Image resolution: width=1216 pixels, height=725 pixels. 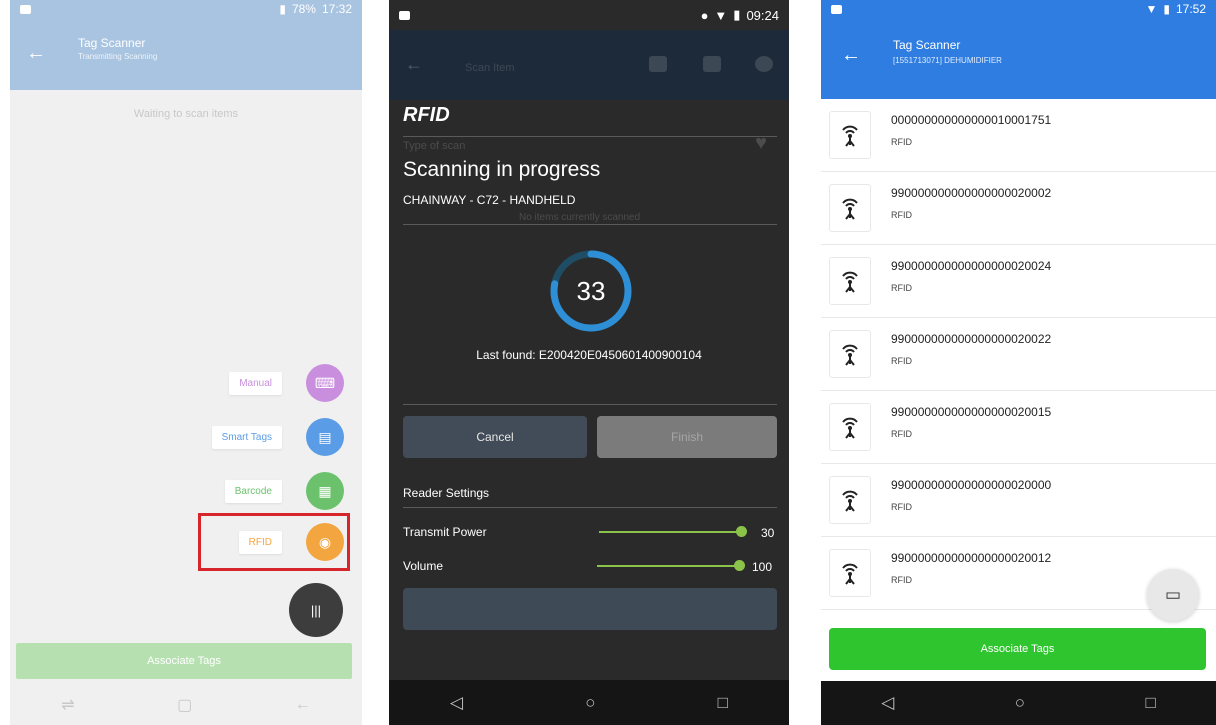 I want to click on background-title: Scan Item, so click(x=490, y=68).